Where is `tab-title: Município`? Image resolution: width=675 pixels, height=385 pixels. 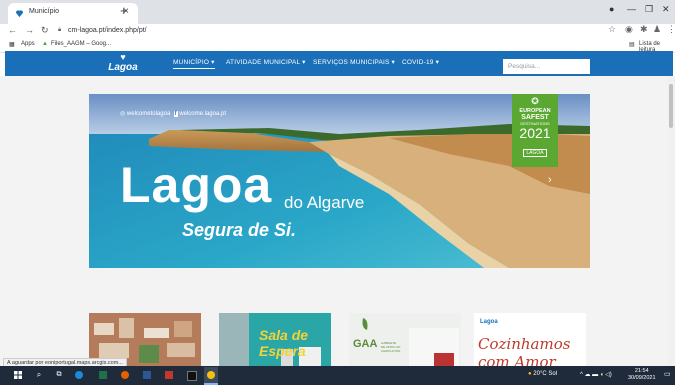
tab-title: Município is located at coordinates (44, 11).